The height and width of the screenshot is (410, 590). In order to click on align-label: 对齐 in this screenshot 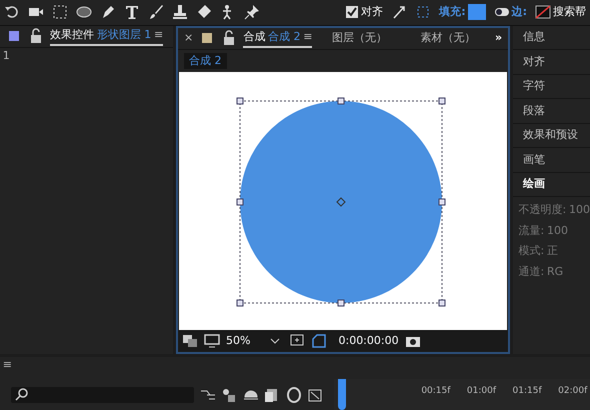, I will do `click(372, 12)`.